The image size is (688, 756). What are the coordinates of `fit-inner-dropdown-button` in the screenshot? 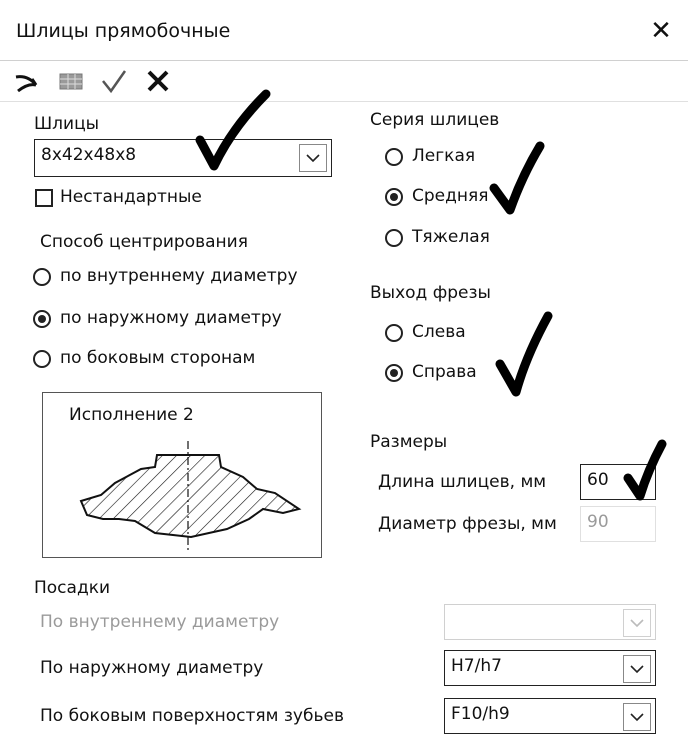 It's located at (637, 623).